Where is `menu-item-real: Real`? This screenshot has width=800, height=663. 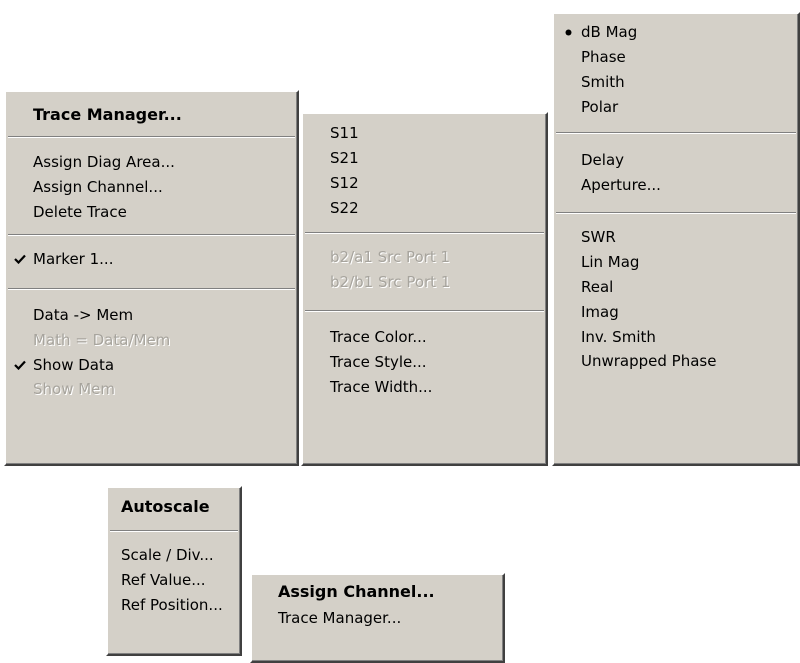
menu-item-real: Real is located at coordinates (676, 287).